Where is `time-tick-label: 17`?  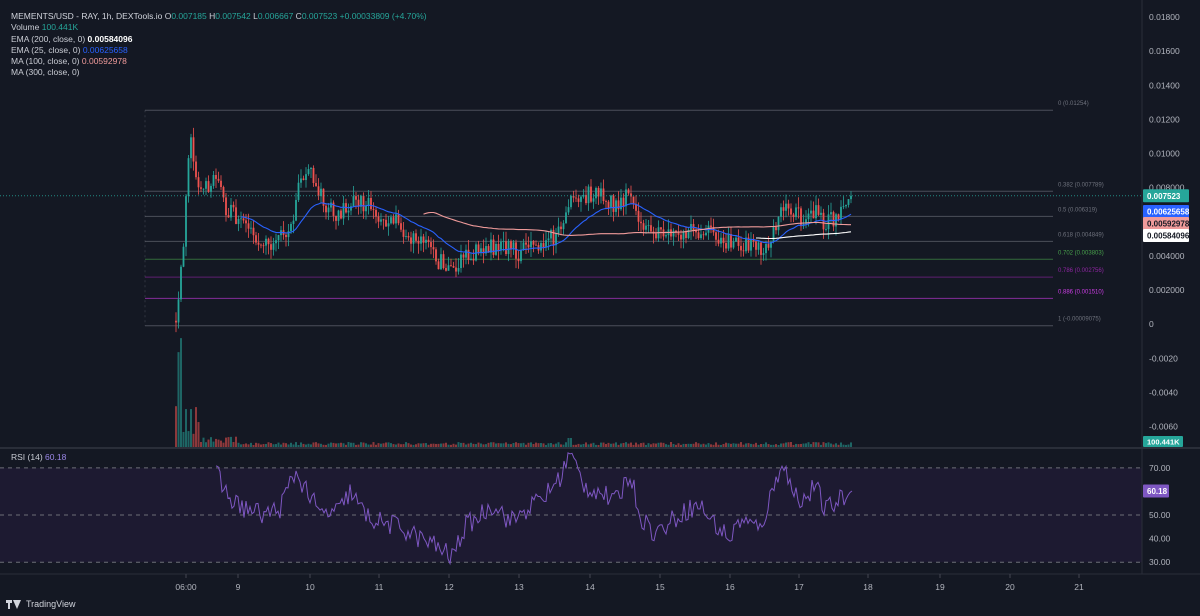 time-tick-label: 17 is located at coordinates (799, 587).